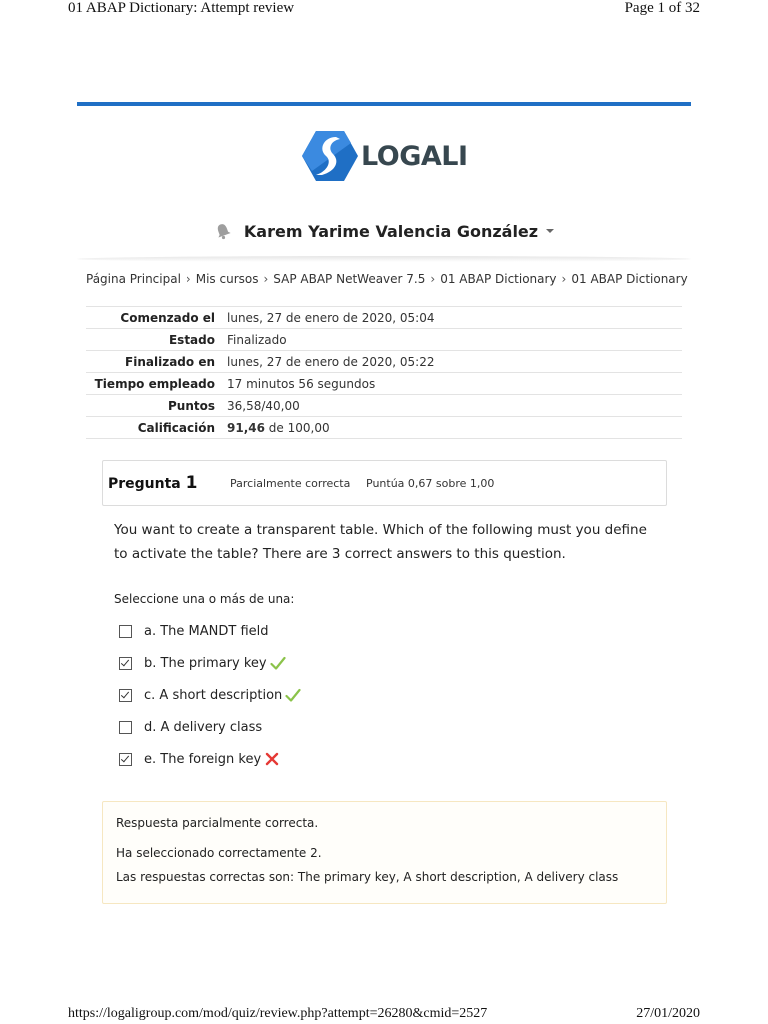  Describe the element at coordinates (181, 8) in the screenshot. I see `print-header-title: 01 ABAP Dictionary: Attempt review` at that location.